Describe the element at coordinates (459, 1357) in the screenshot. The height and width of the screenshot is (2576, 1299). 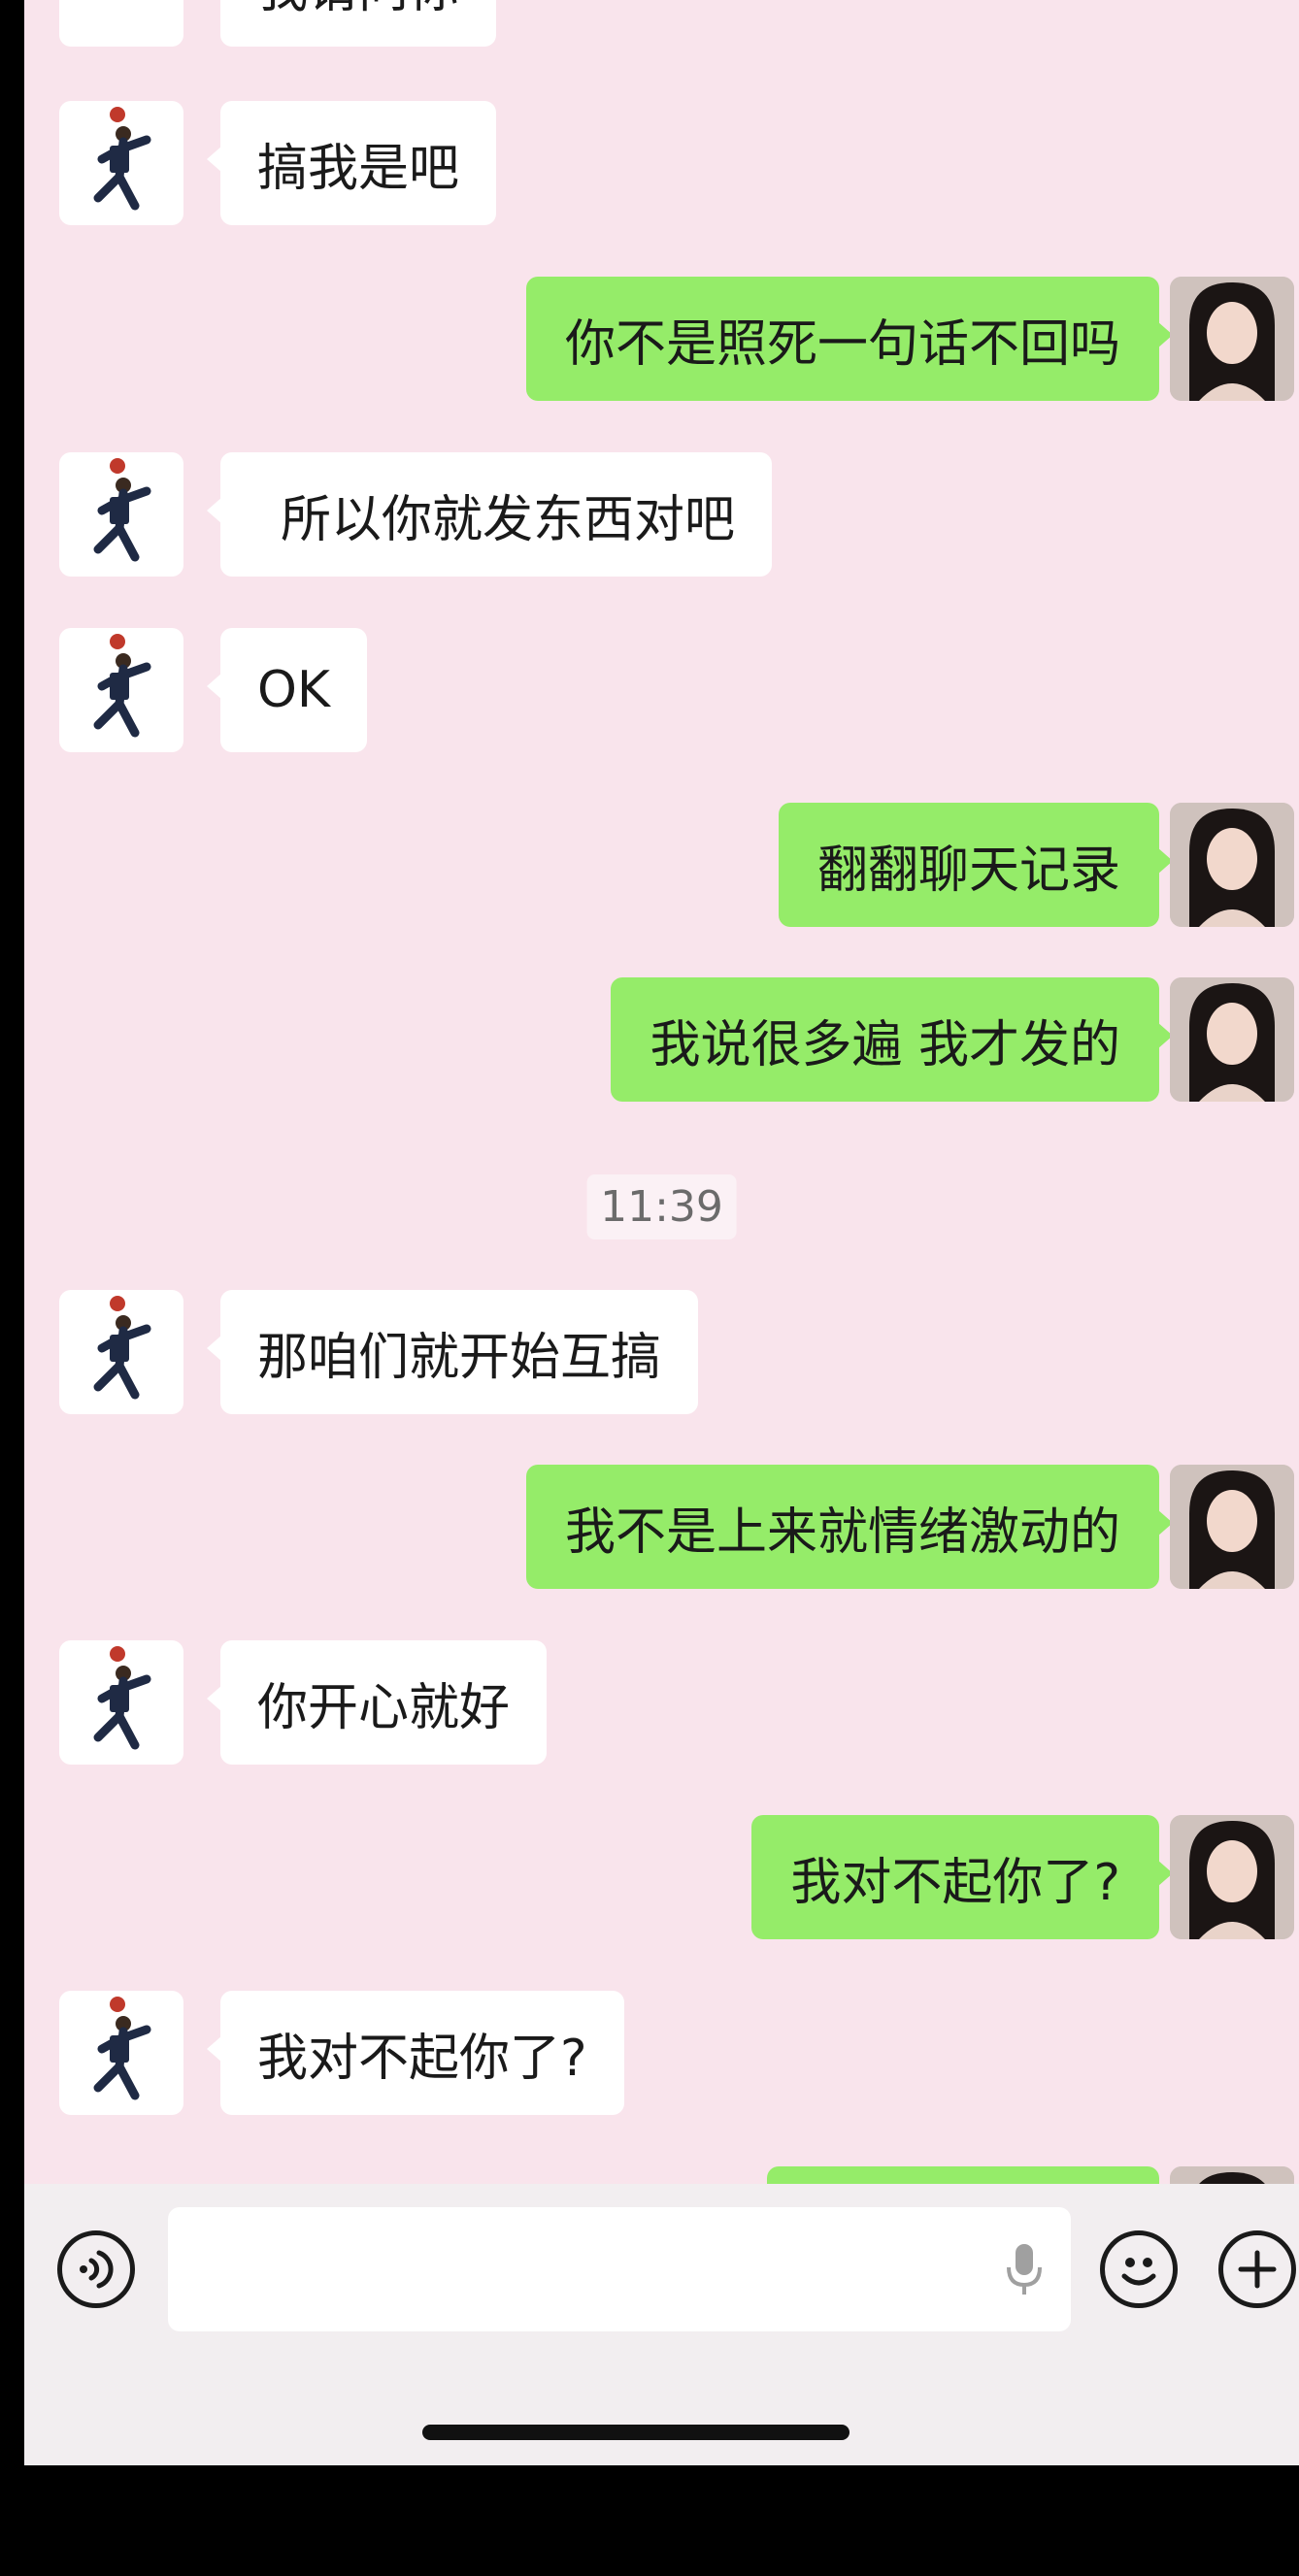
I see `message-text: 那咱们就开始互搞` at that location.